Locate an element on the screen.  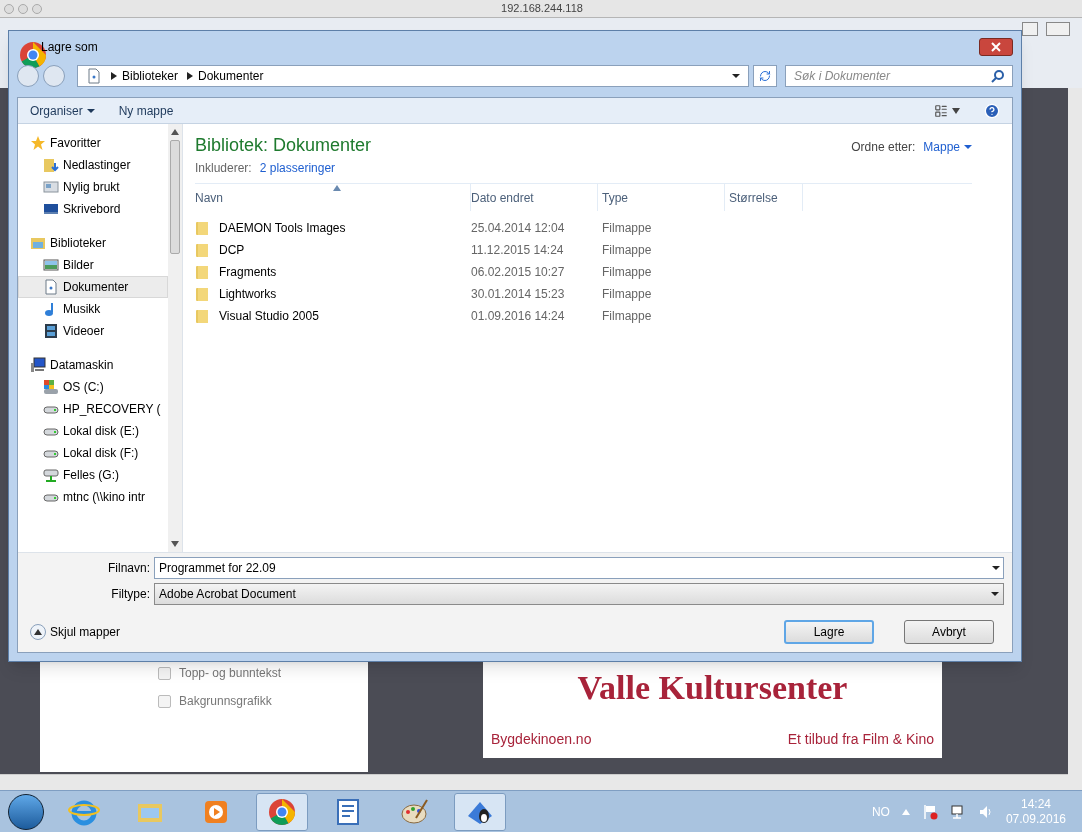
nav-item: Videoer is located at coordinates (93, 331).